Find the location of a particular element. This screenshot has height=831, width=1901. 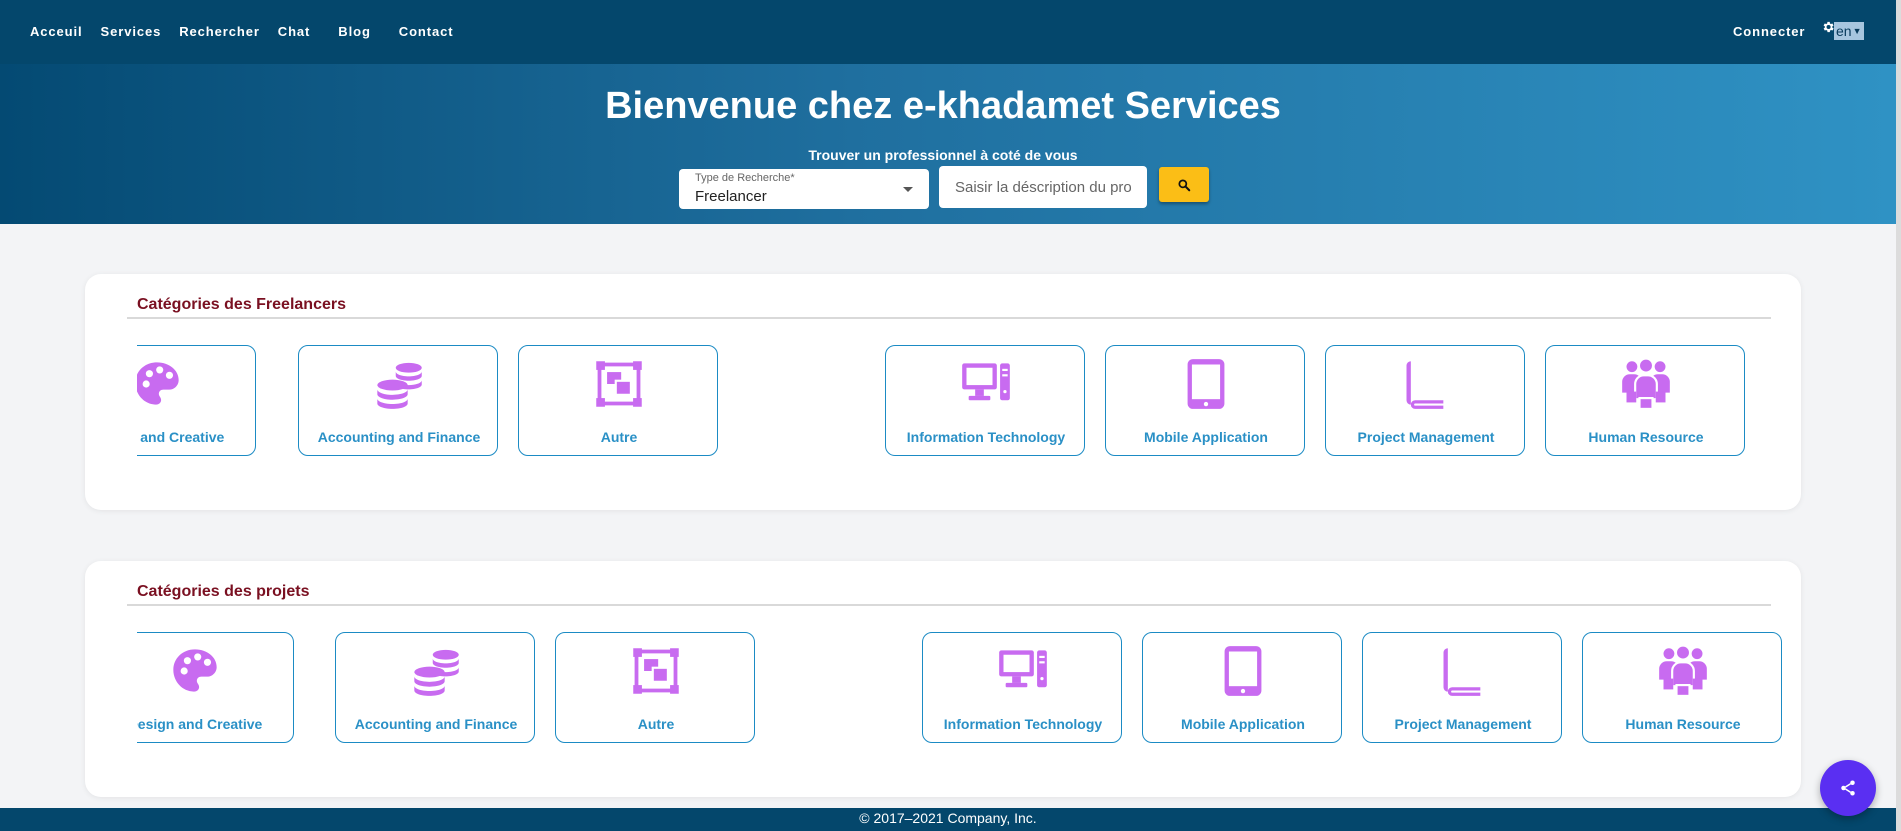

search-input is located at coordinates (1043, 187).